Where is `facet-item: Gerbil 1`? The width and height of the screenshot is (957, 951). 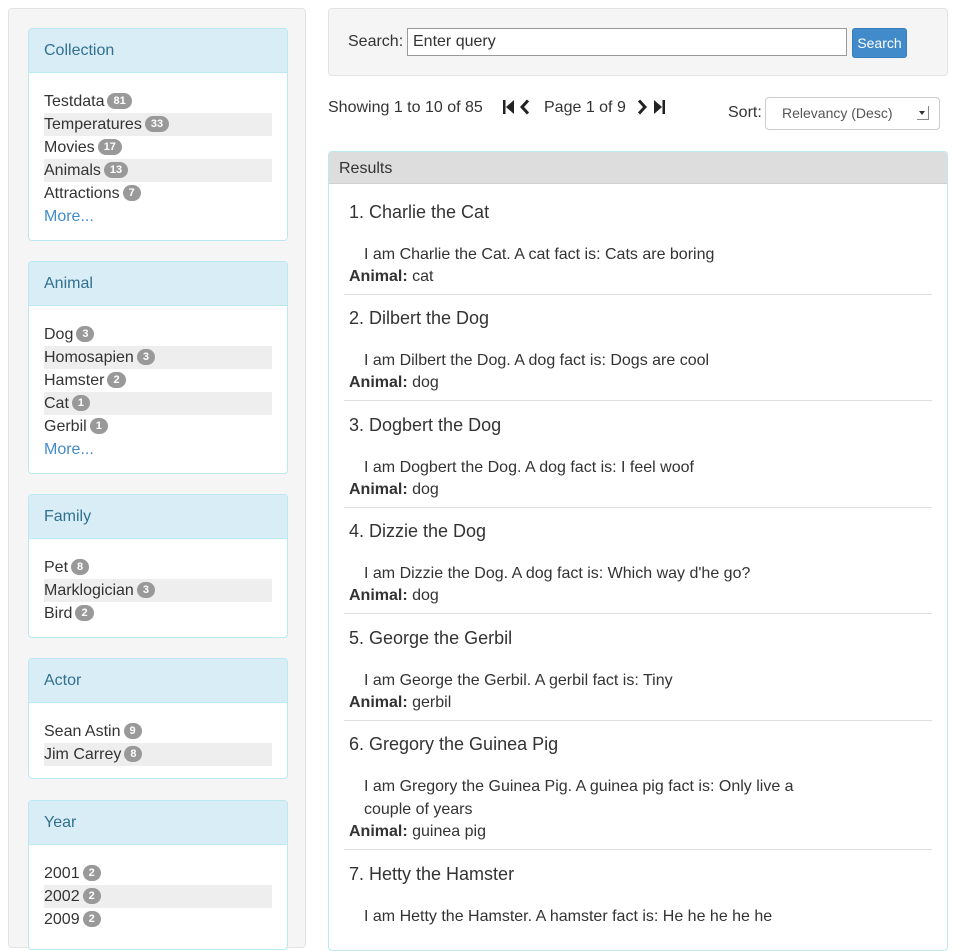
facet-item: Gerbil 1 is located at coordinates (158, 426).